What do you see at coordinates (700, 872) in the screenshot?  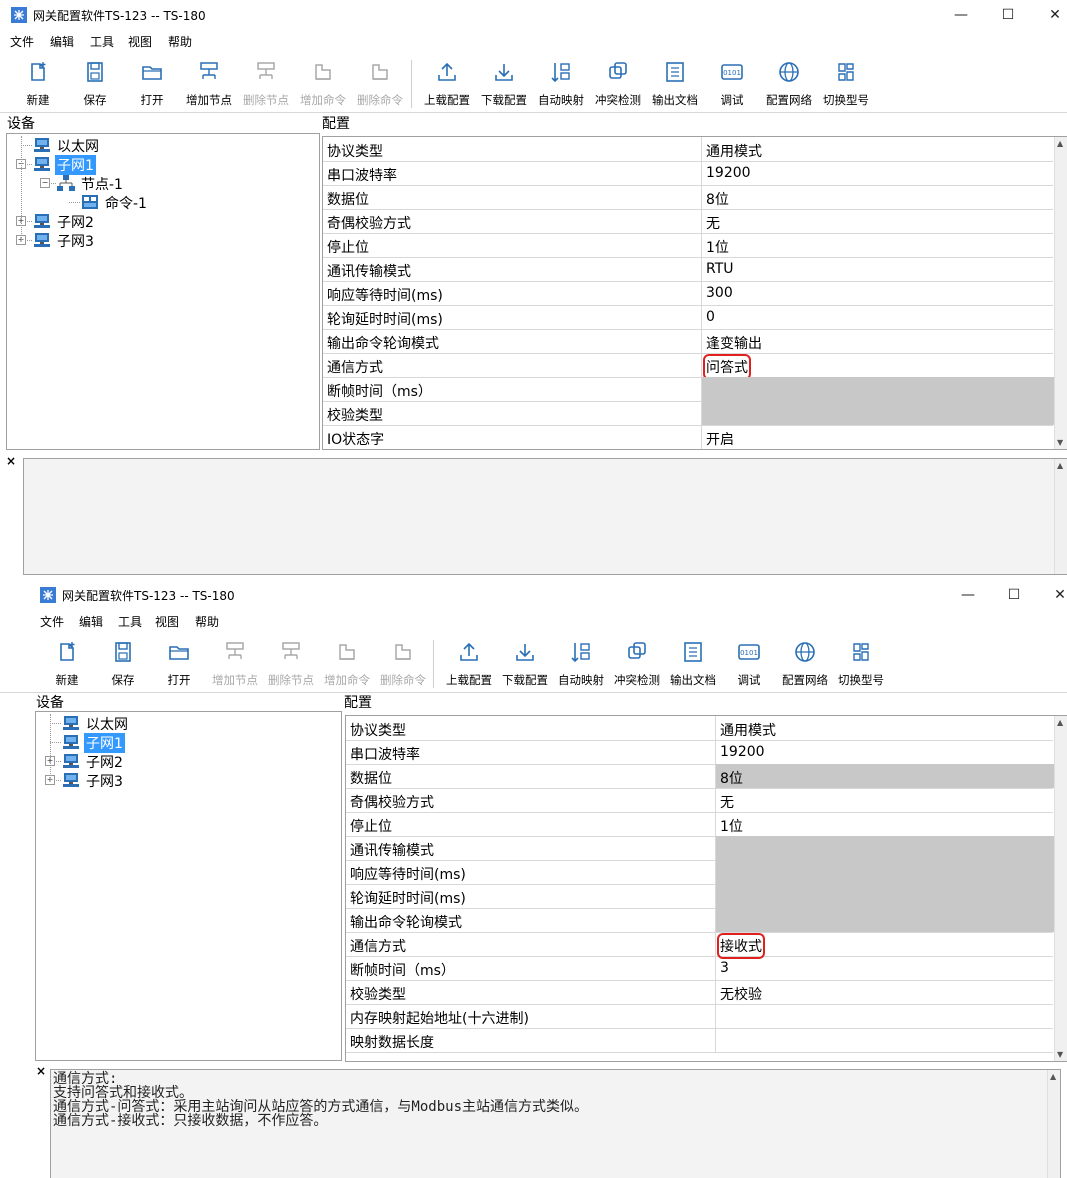 I see `property-row: 响应等待时间(ms)` at bounding box center [700, 872].